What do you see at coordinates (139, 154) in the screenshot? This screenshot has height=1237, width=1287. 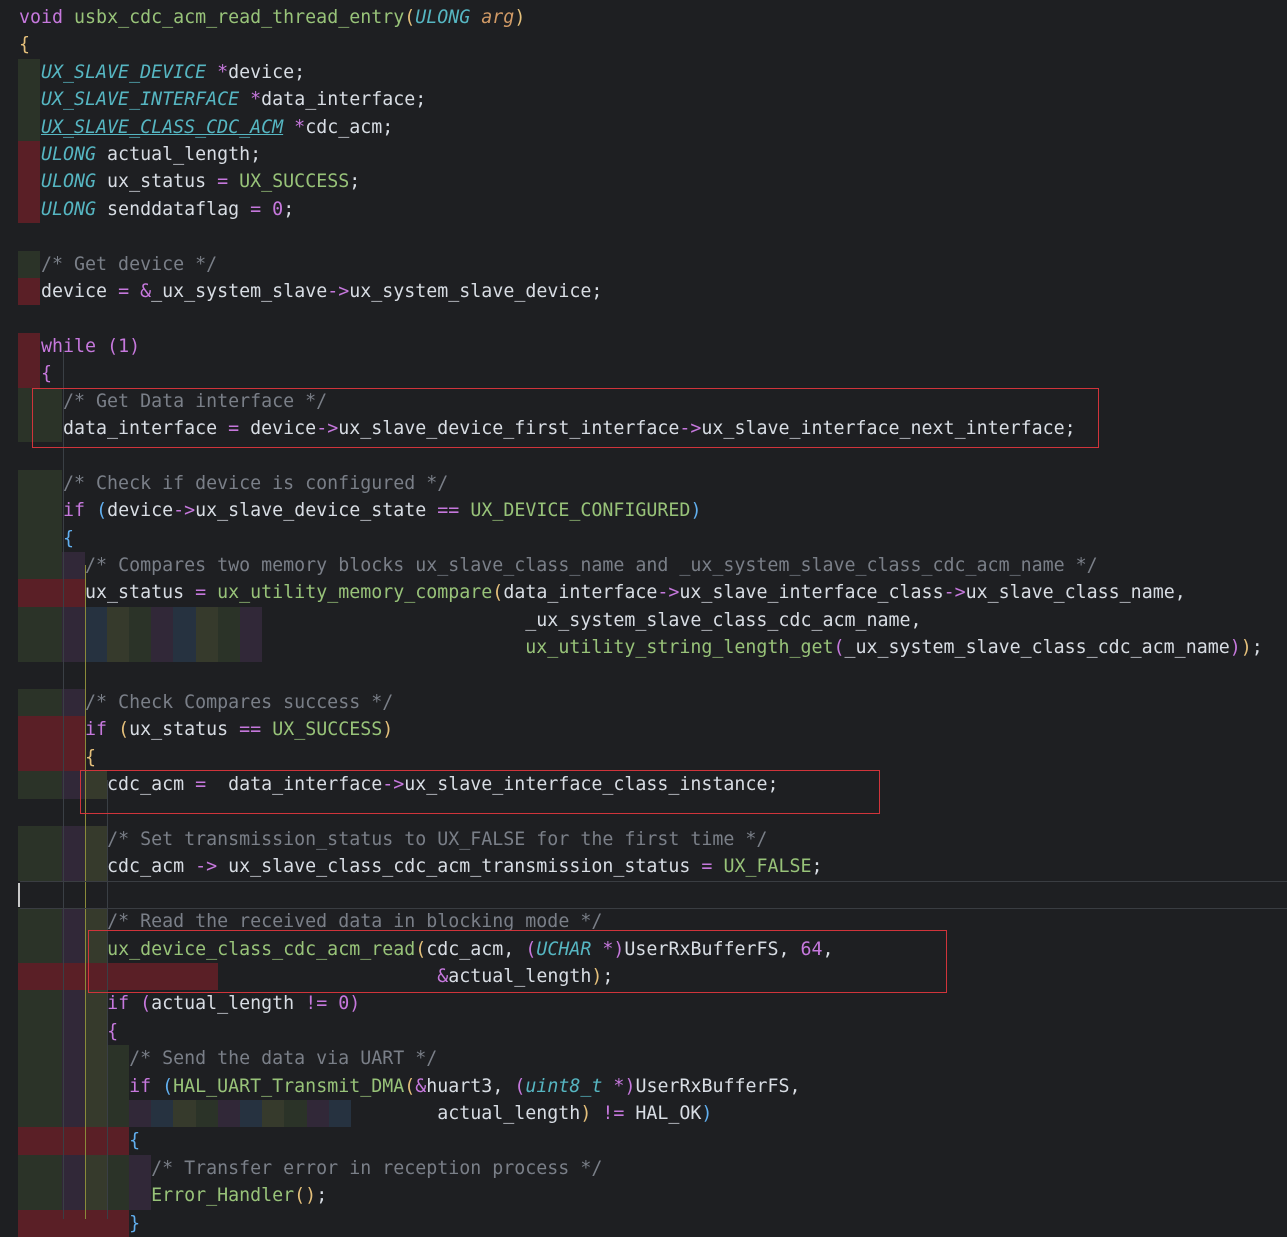 I see `code-line: ULONG actual_length;` at bounding box center [139, 154].